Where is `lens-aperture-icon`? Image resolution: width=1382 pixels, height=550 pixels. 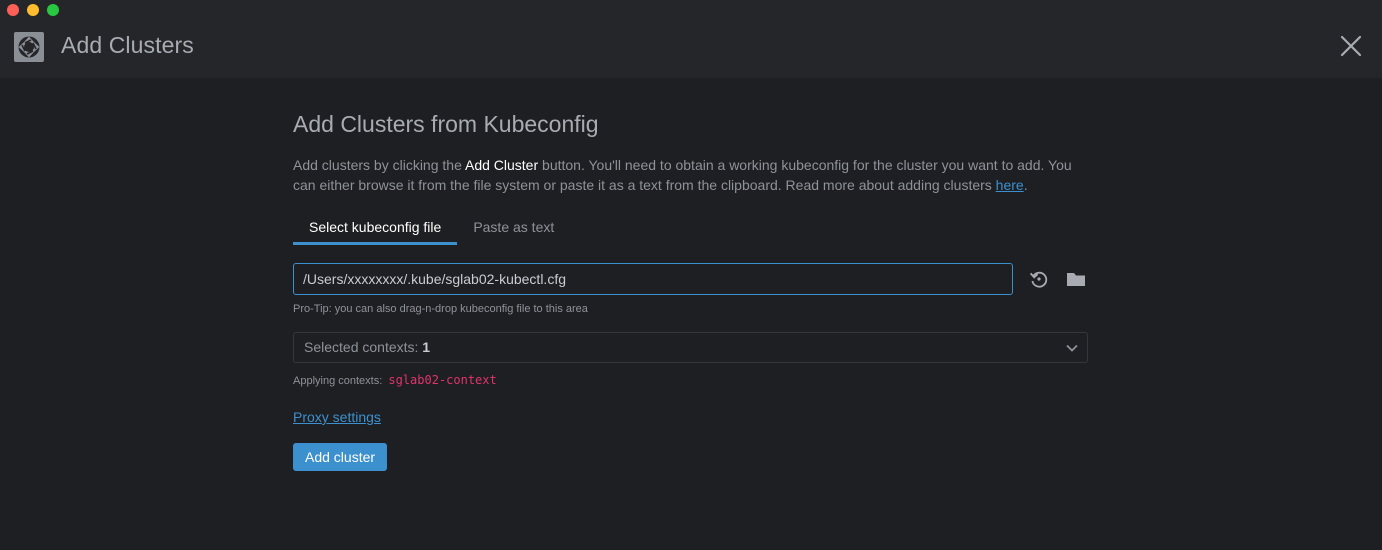 lens-aperture-icon is located at coordinates (29, 47).